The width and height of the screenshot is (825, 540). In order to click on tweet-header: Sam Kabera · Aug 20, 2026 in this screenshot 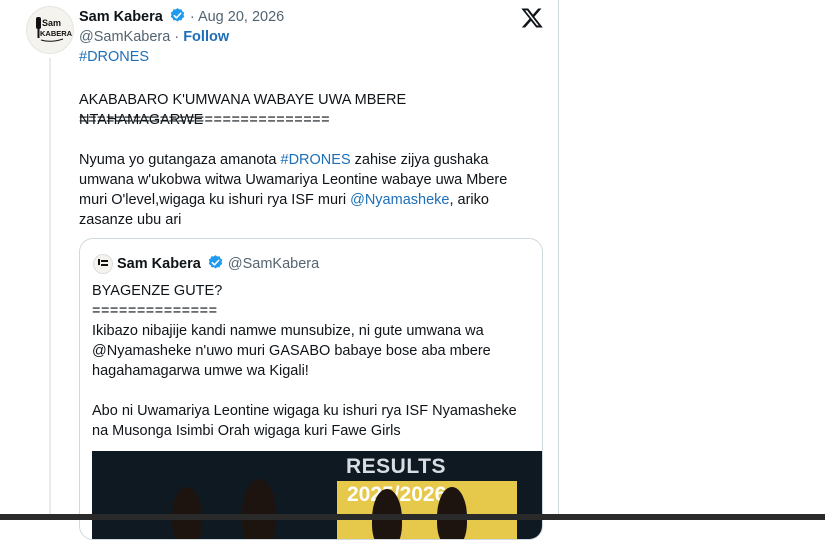, I will do `click(181, 17)`.